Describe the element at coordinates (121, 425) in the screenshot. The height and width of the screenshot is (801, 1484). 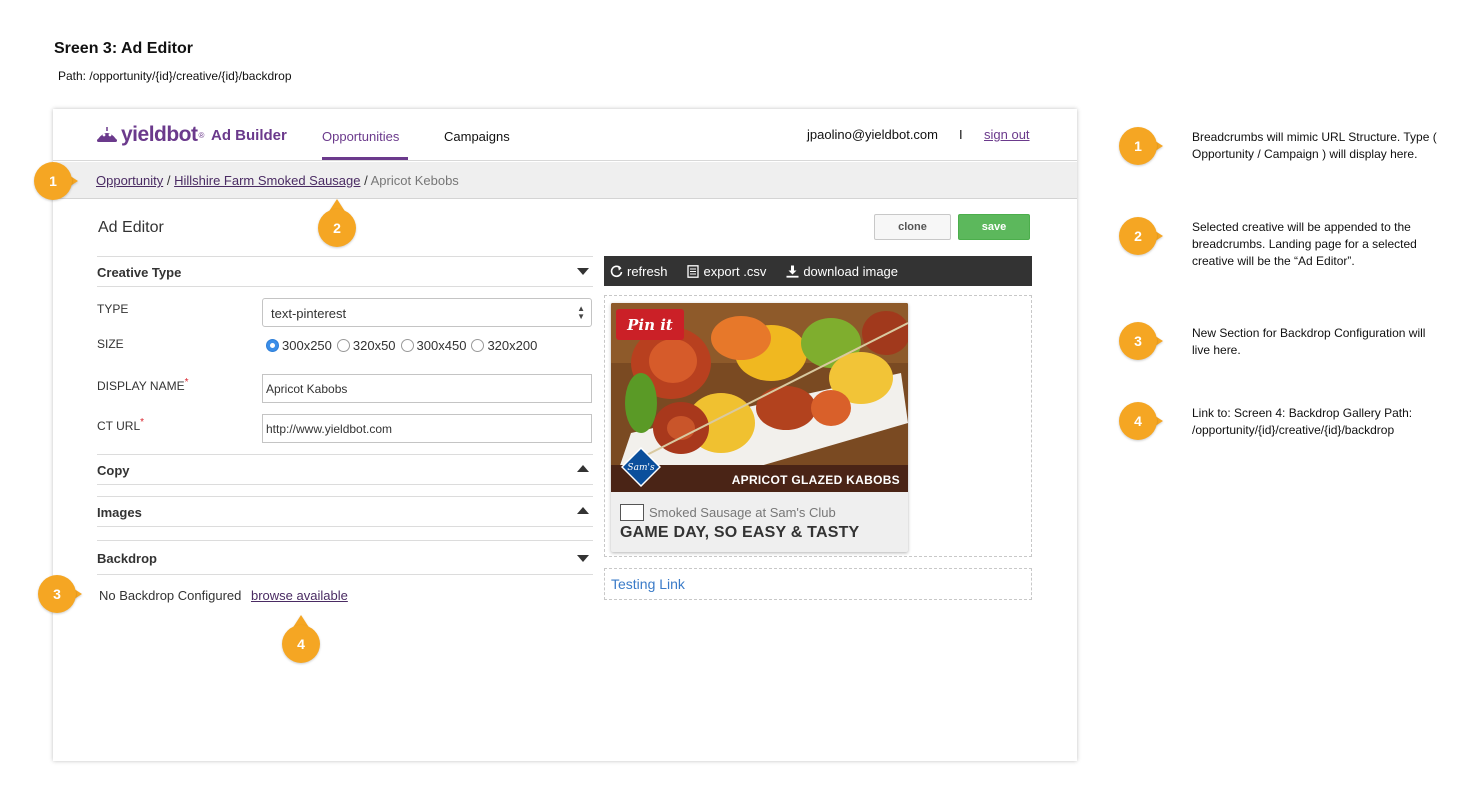
I see `ct-url-label: CT URL*` at that location.